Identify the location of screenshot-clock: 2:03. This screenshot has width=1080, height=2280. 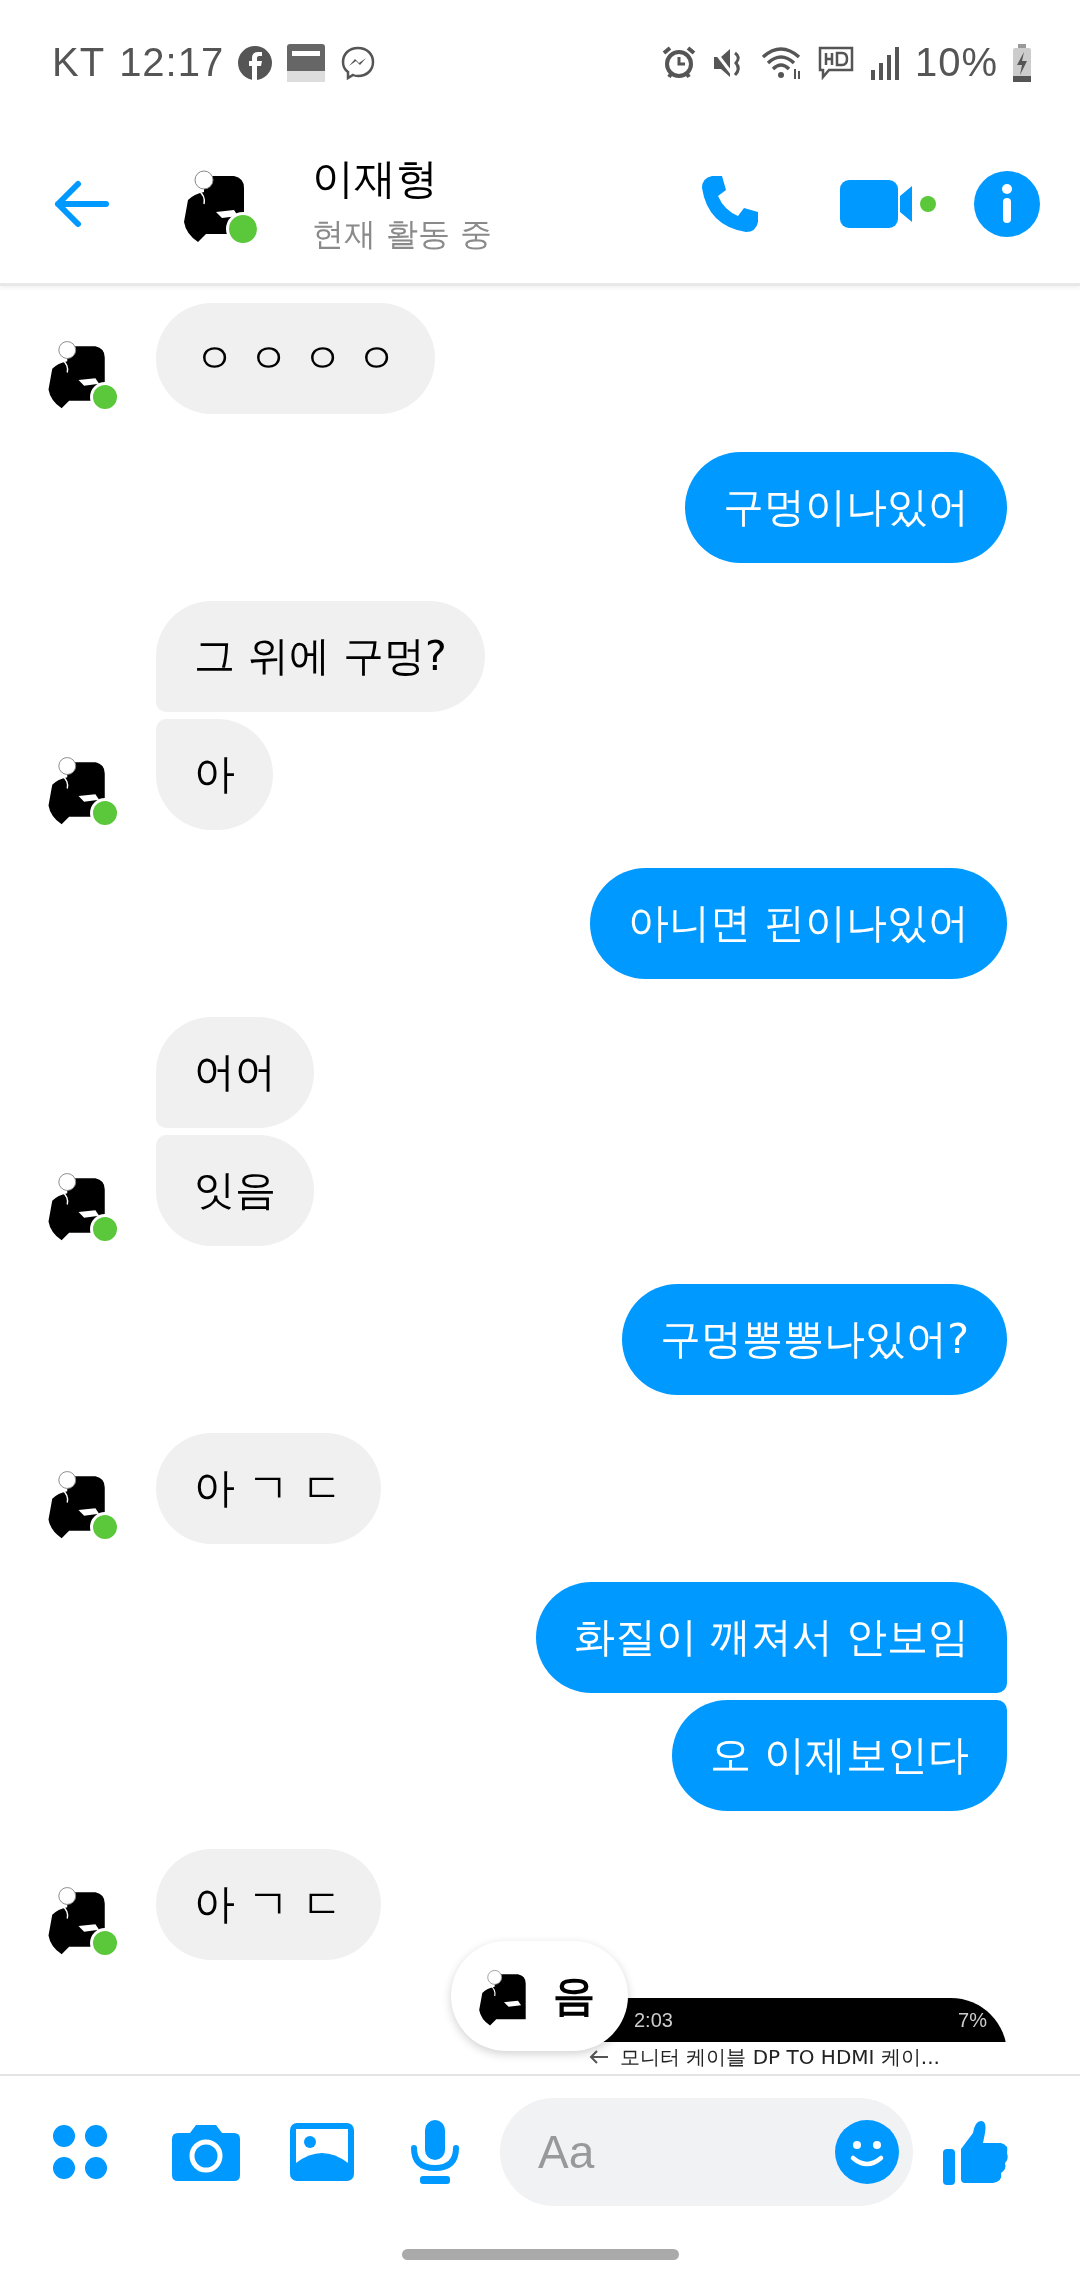
(653, 2020).